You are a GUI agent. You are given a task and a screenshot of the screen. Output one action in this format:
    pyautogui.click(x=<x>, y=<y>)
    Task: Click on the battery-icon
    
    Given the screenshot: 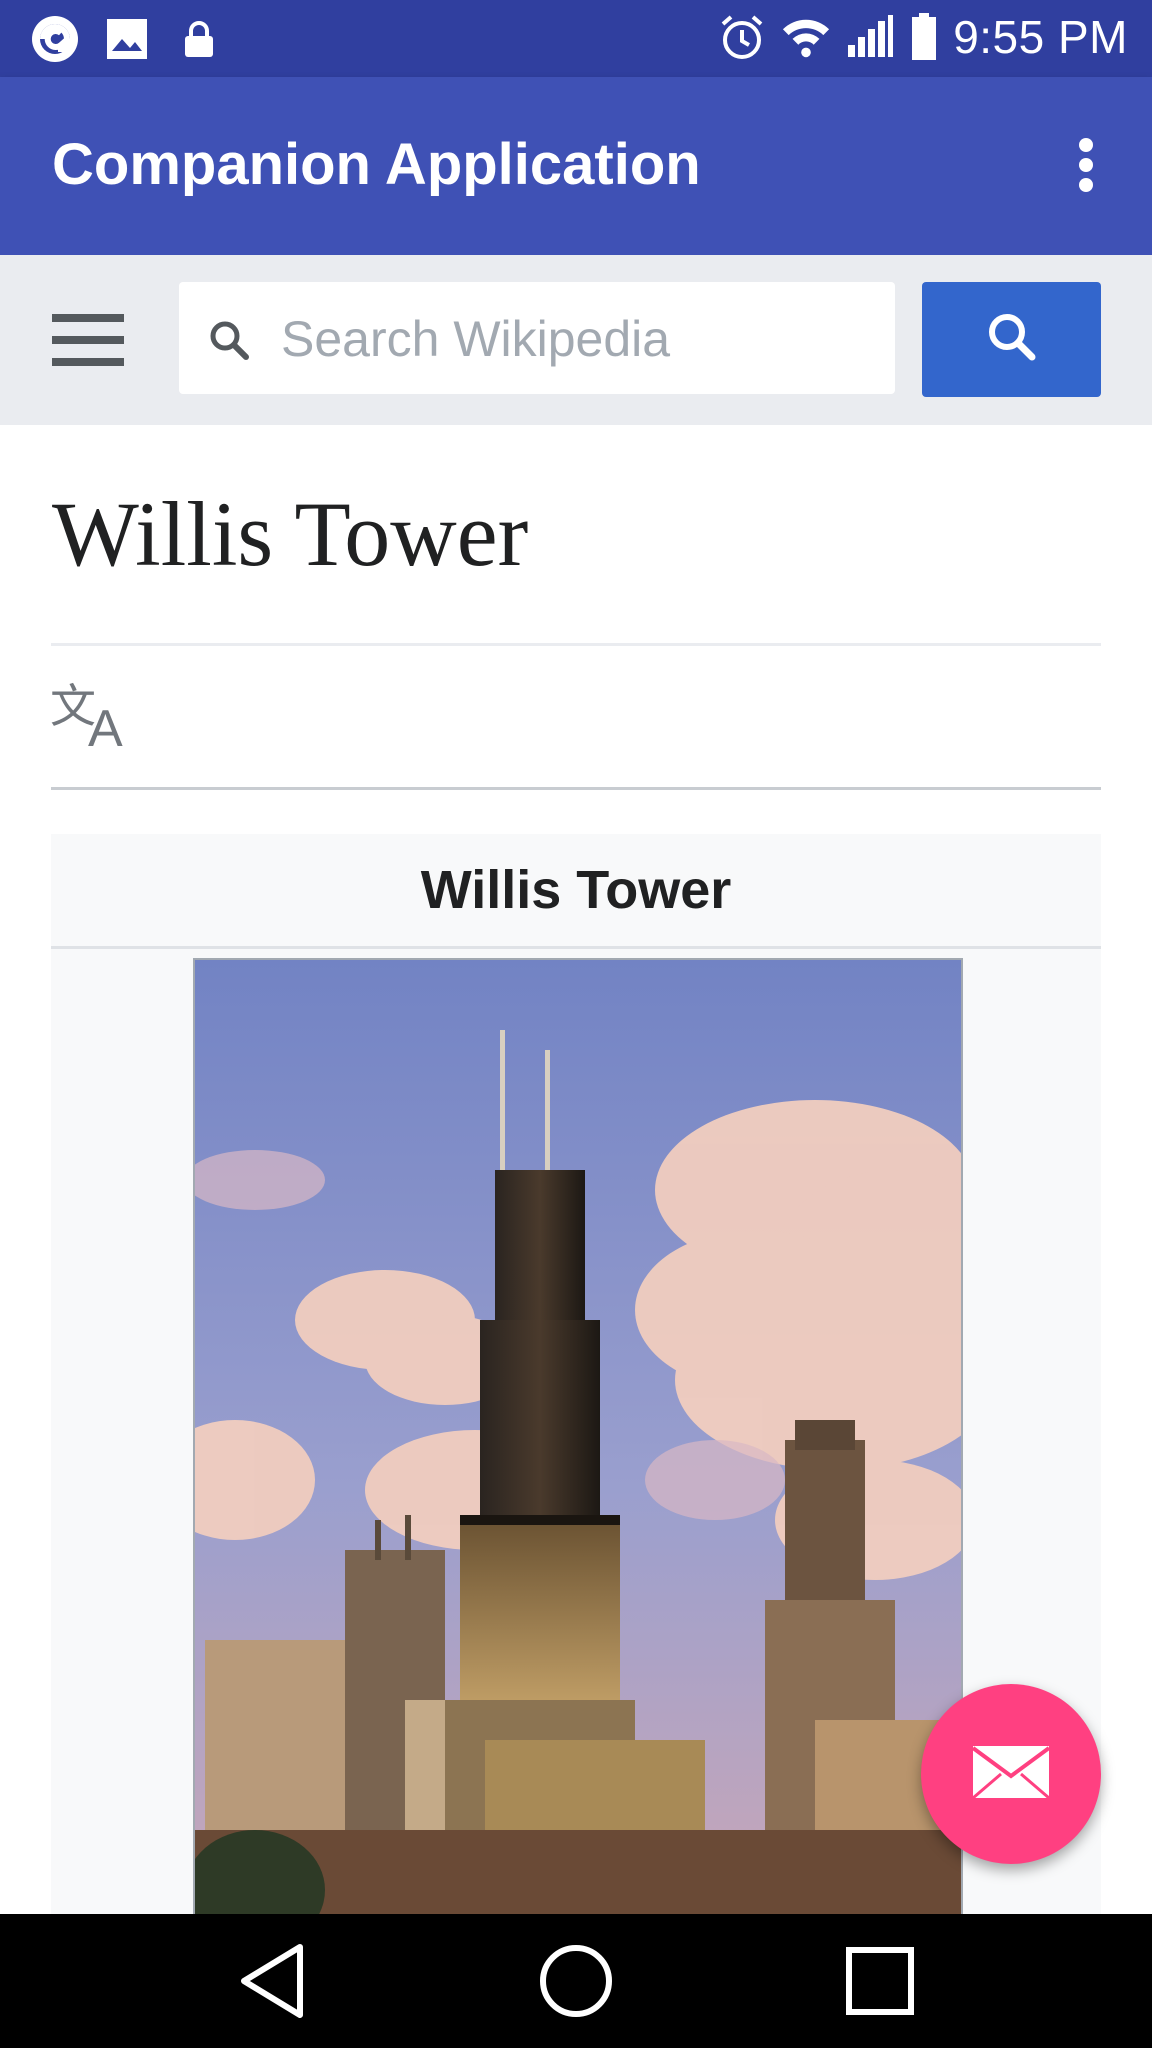 What is the action you would take?
    pyautogui.click(x=924, y=37)
    